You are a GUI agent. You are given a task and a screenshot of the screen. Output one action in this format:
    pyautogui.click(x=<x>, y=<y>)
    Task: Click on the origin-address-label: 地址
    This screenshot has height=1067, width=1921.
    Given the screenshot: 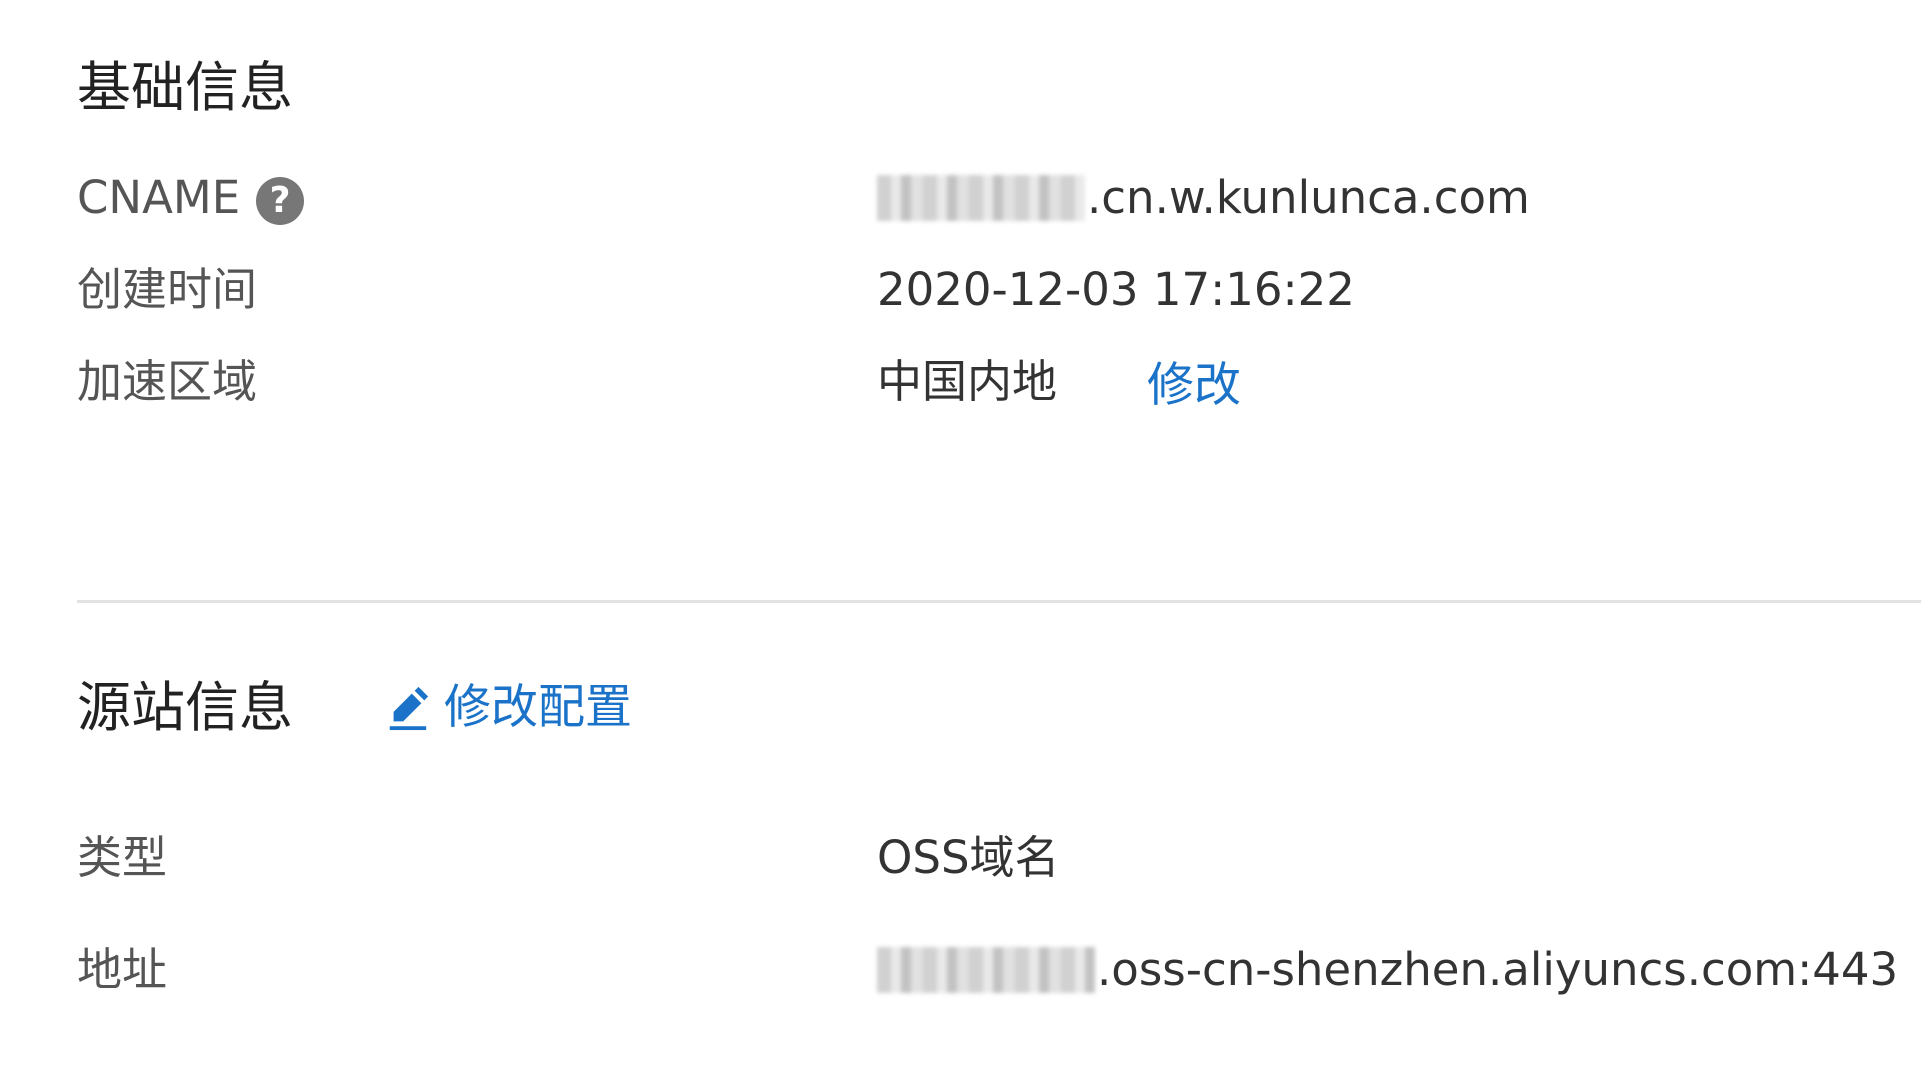 What is the action you would take?
    pyautogui.click(x=122, y=969)
    